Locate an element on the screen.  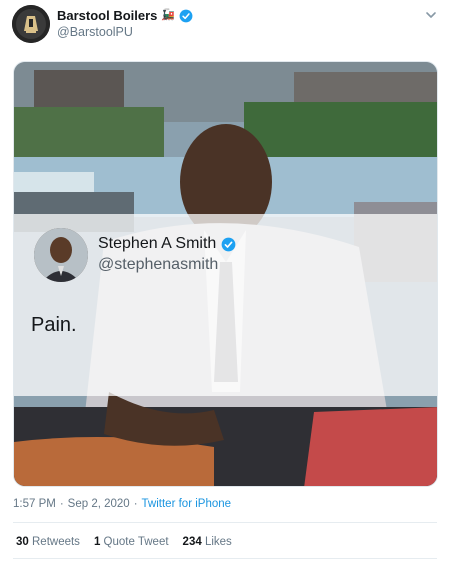
author-handle: @BarstoolPU is located at coordinates (95, 32).